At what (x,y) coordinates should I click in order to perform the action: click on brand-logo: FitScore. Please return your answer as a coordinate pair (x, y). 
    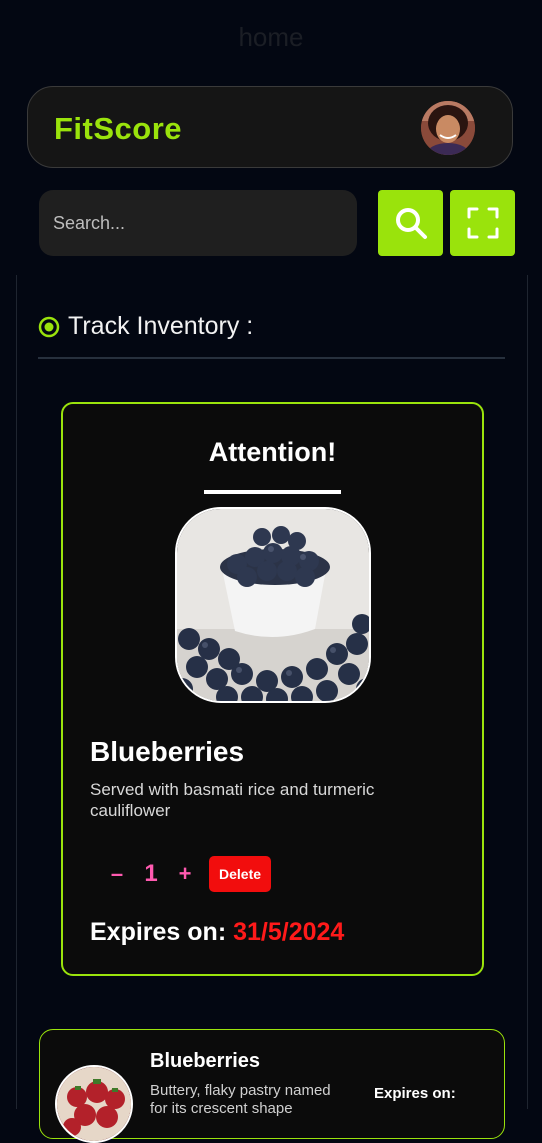
    Looking at the image, I should click on (118, 128).